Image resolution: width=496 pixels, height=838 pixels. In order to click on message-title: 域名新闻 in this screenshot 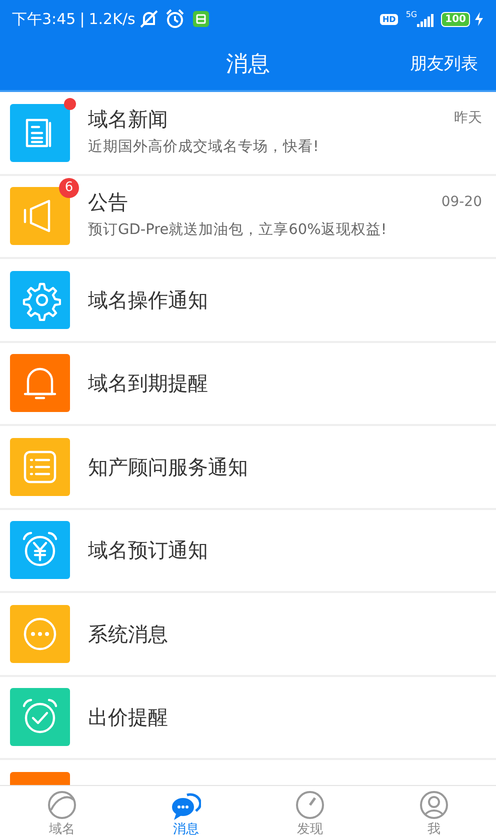, I will do `click(128, 118)`.